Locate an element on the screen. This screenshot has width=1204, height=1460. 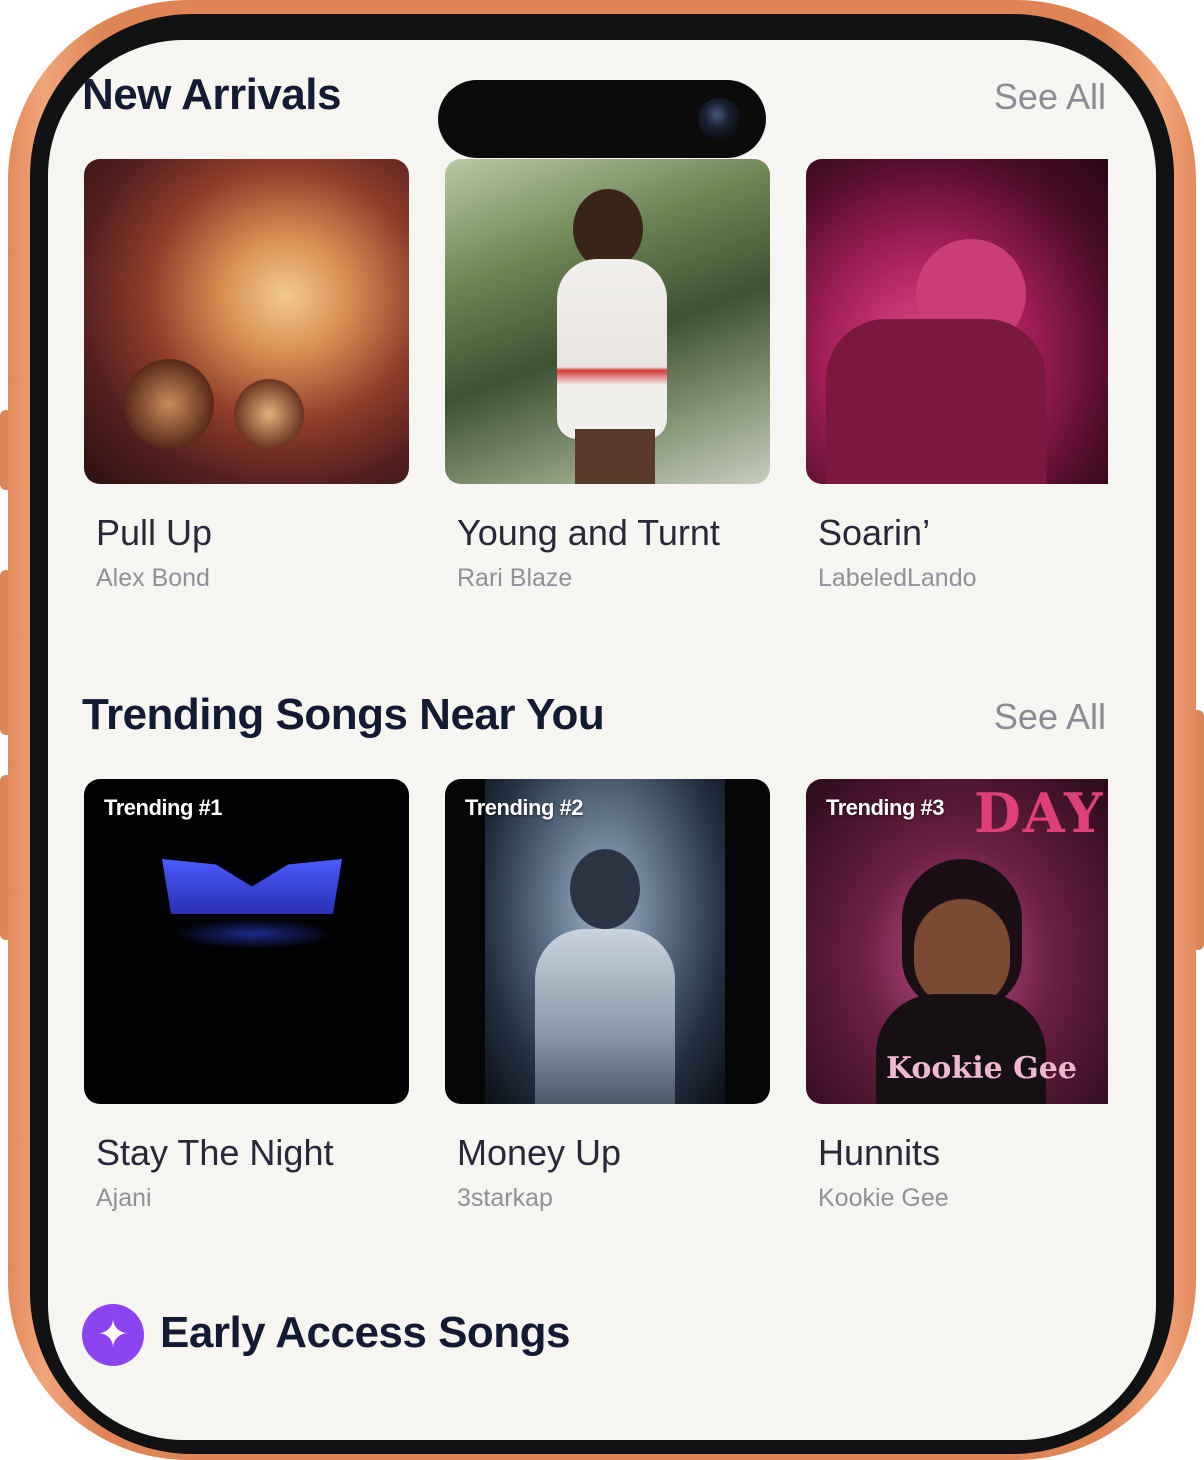
song-title: Money Up is located at coordinates (539, 1152).